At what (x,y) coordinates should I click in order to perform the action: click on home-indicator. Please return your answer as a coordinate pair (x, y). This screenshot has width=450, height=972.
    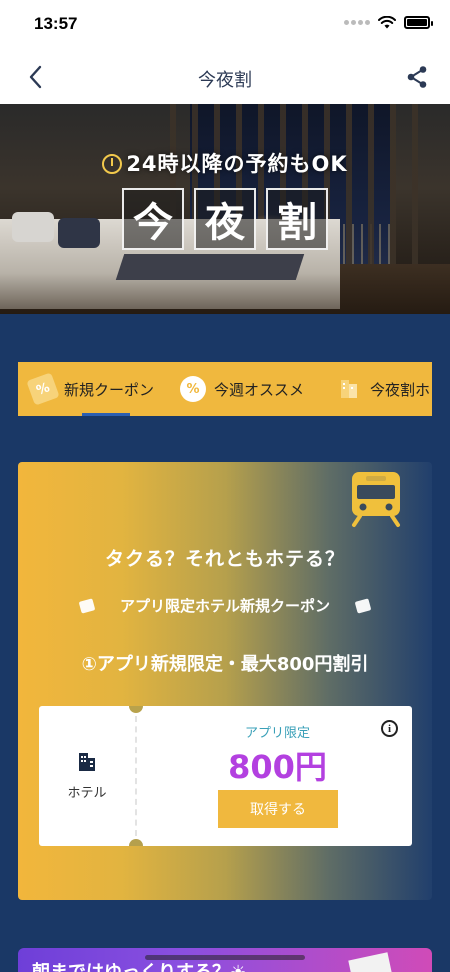
    Looking at the image, I should click on (225, 957).